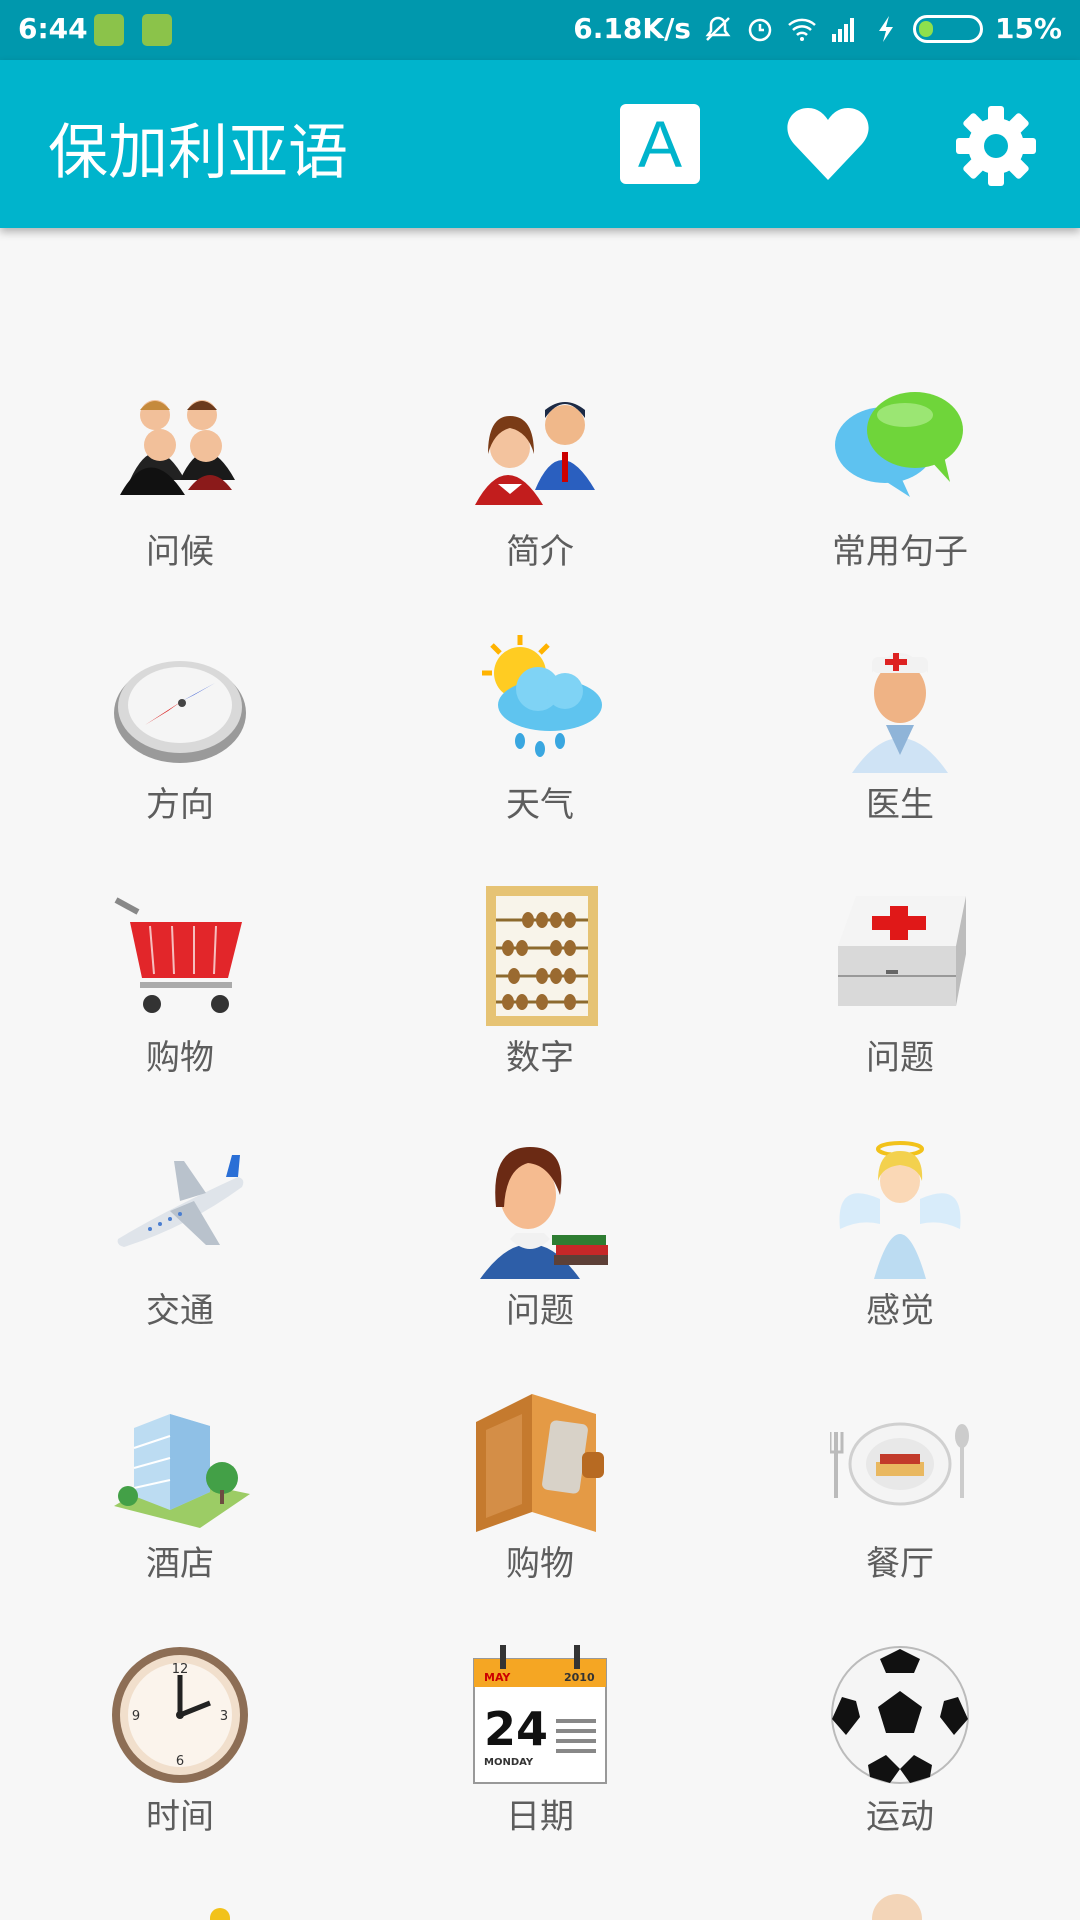 This screenshot has height=1920, width=1080. I want to click on svg-text: 3, so click(224, 1716).